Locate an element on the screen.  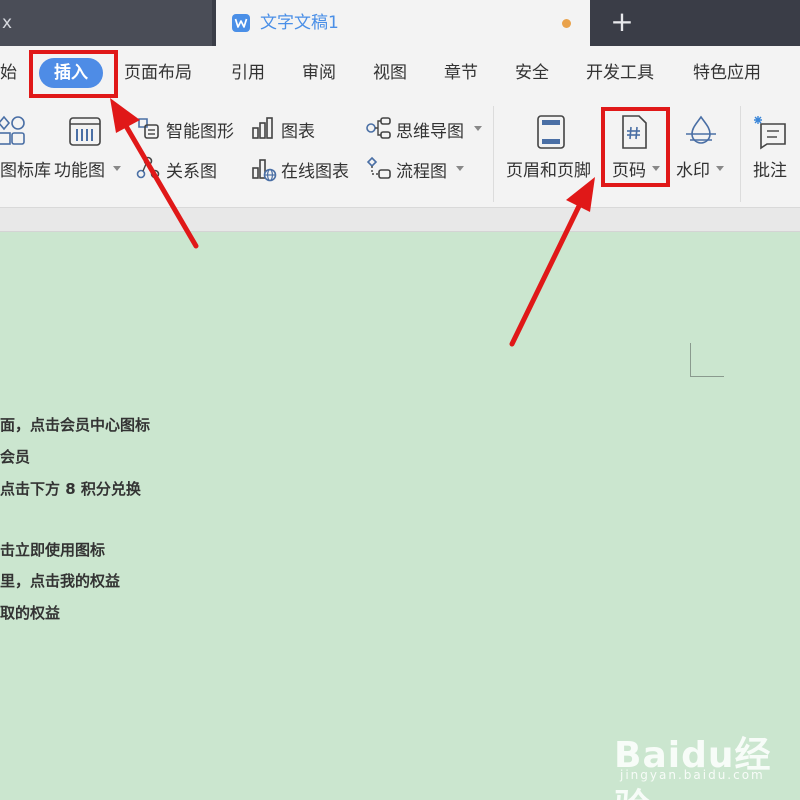
chart-button: 图表 is located at coordinates (289, 129).